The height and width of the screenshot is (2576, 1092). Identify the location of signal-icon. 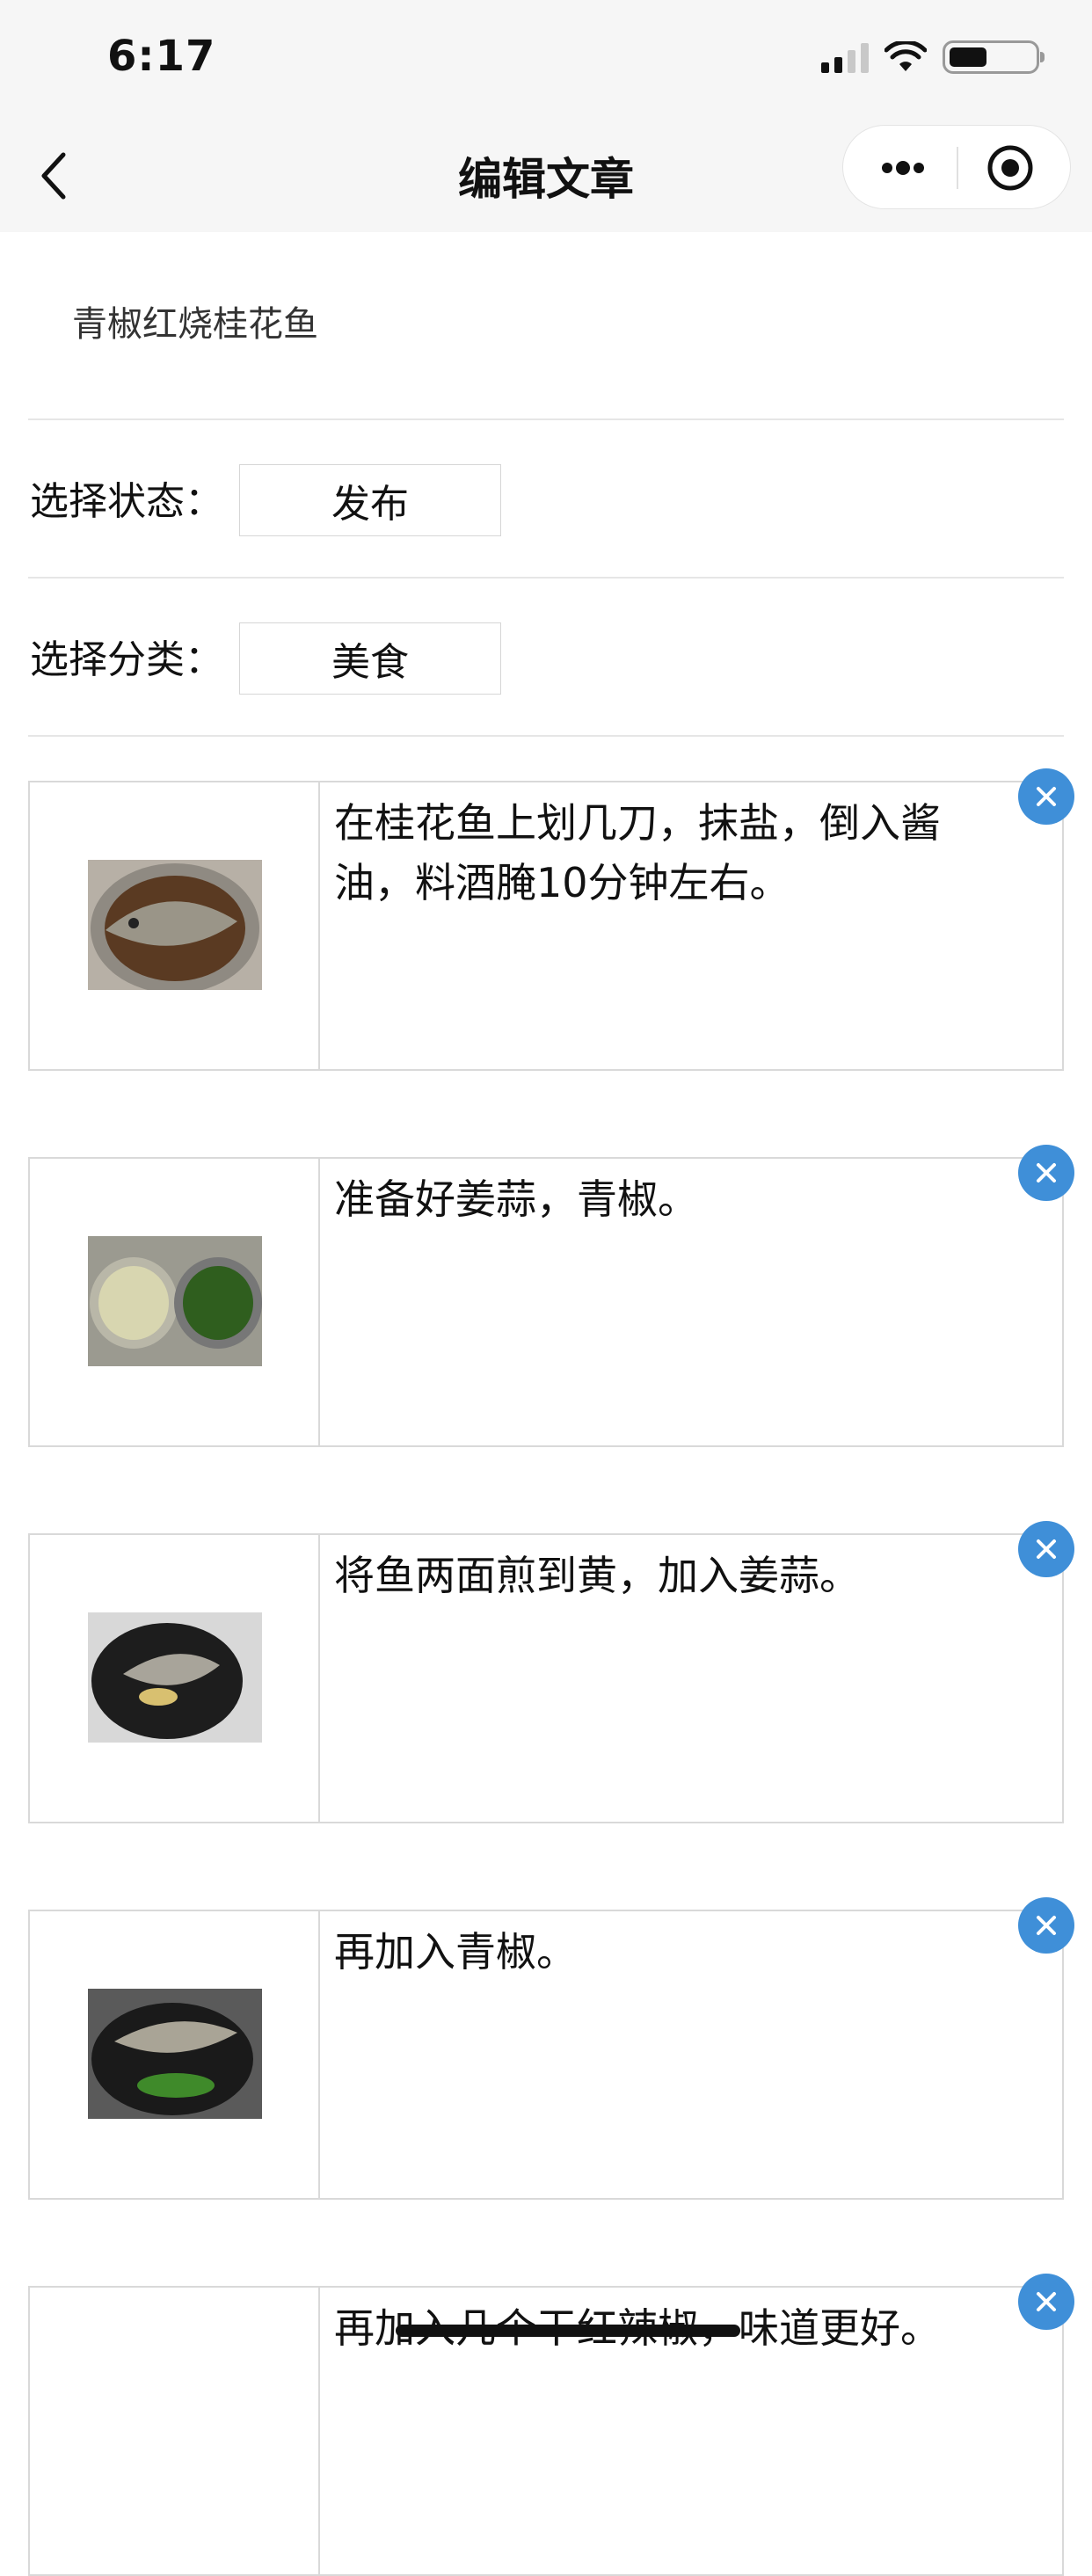
(845, 57).